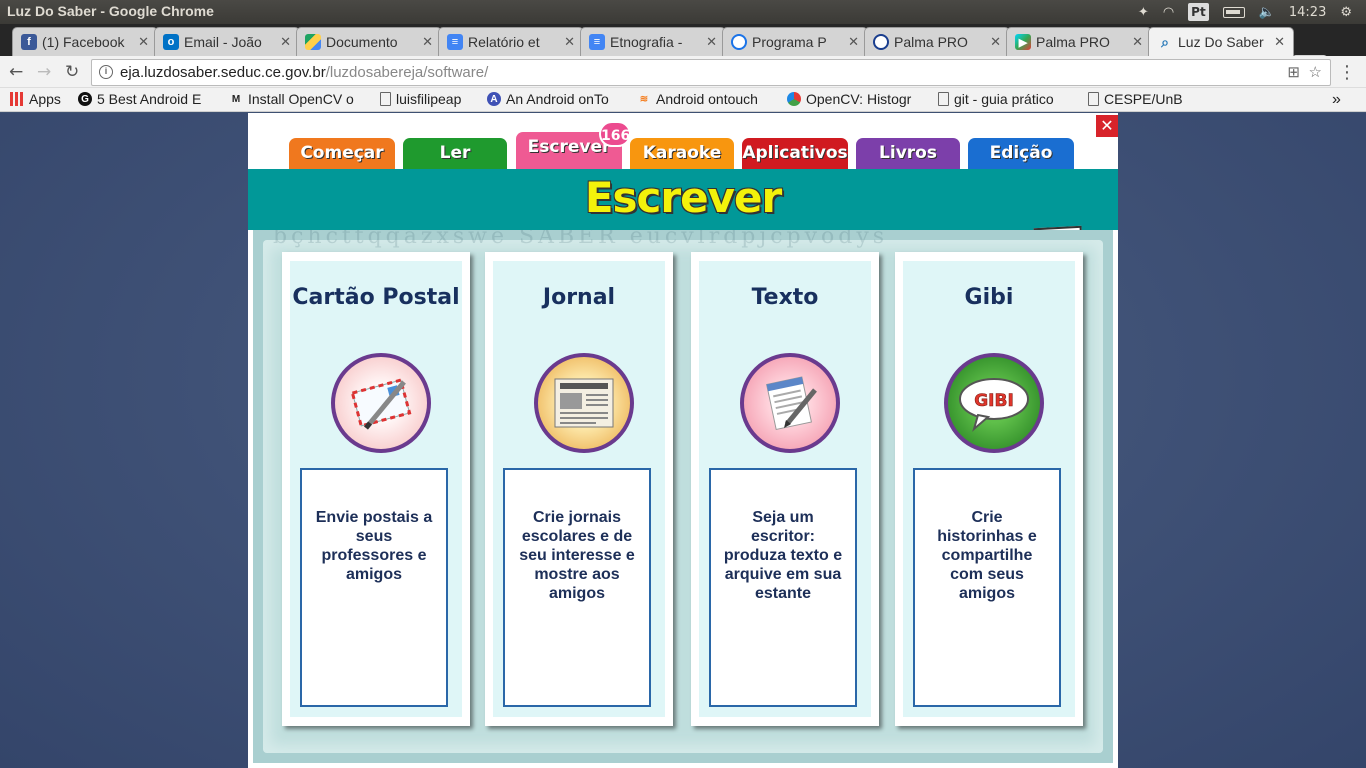 The image size is (1366, 768). What do you see at coordinates (1347, 72) in the screenshot?
I see `chrome-menu-icon: ⋮` at bounding box center [1347, 72].